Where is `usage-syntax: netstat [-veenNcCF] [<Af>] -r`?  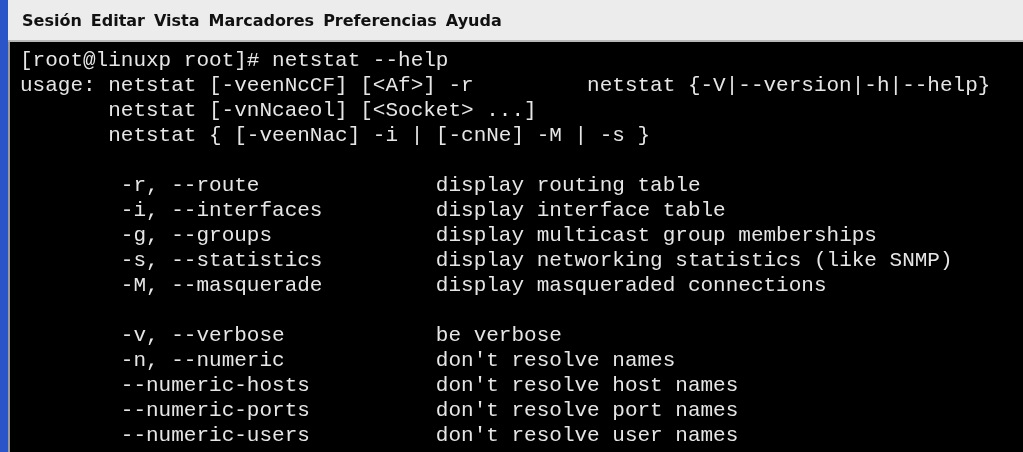
usage-syntax: netstat [-veenNcCF] [<Af>] -r is located at coordinates (291, 85).